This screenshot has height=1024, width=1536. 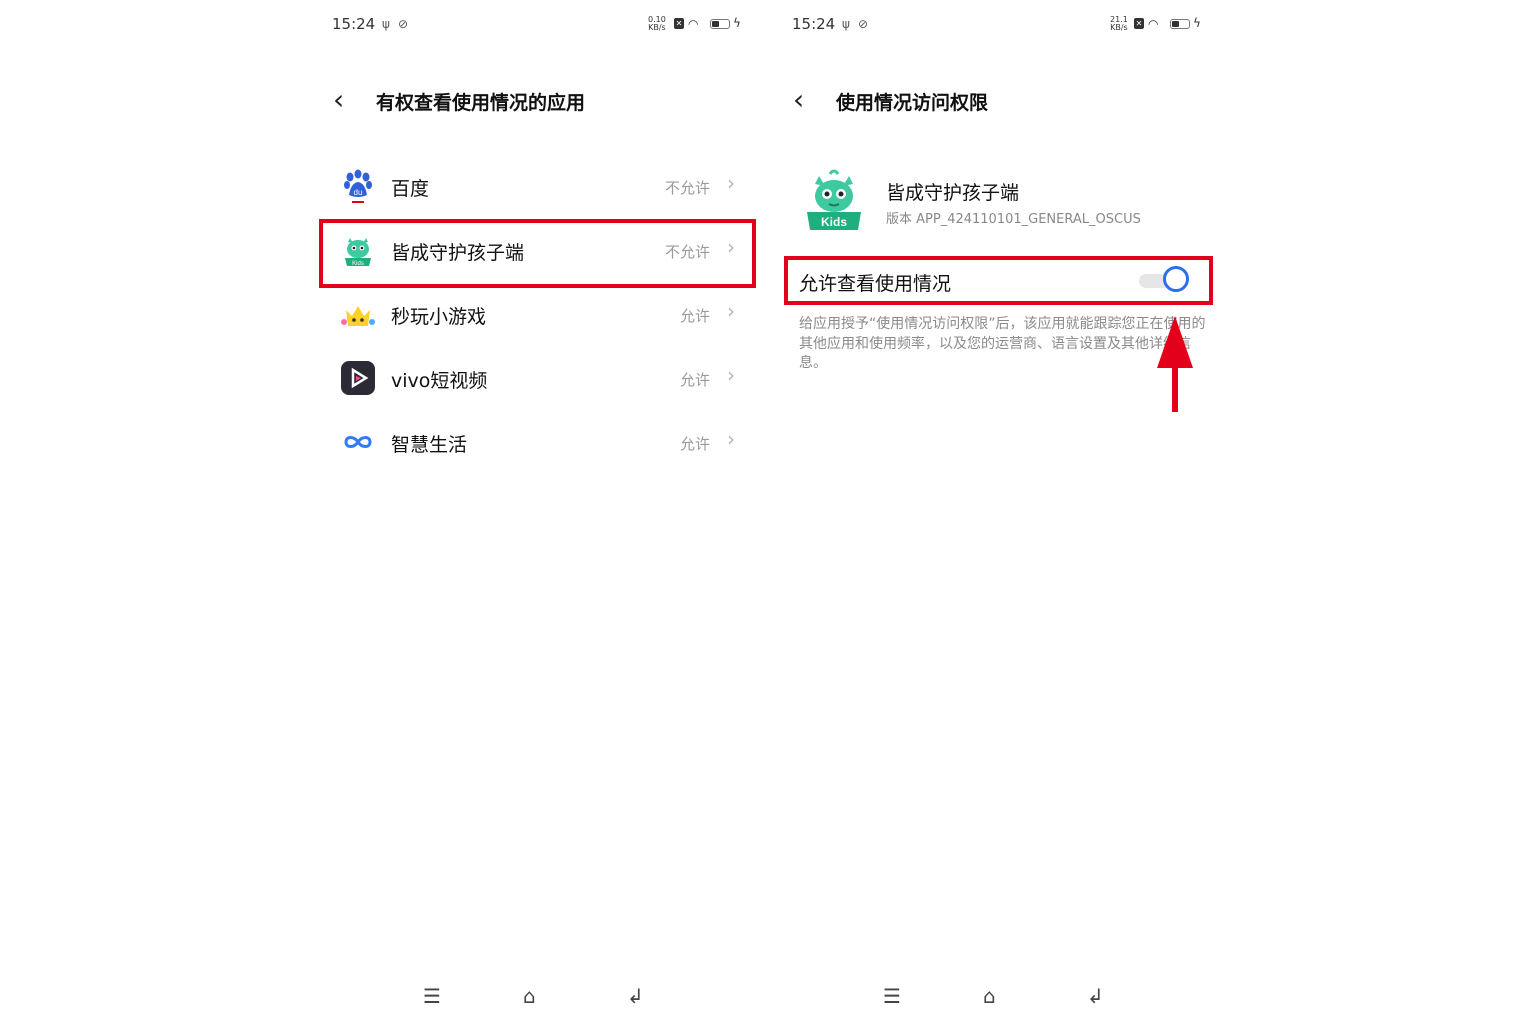 What do you see at coordinates (358, 192) in the screenshot?
I see `baidu-icon-text: du` at bounding box center [358, 192].